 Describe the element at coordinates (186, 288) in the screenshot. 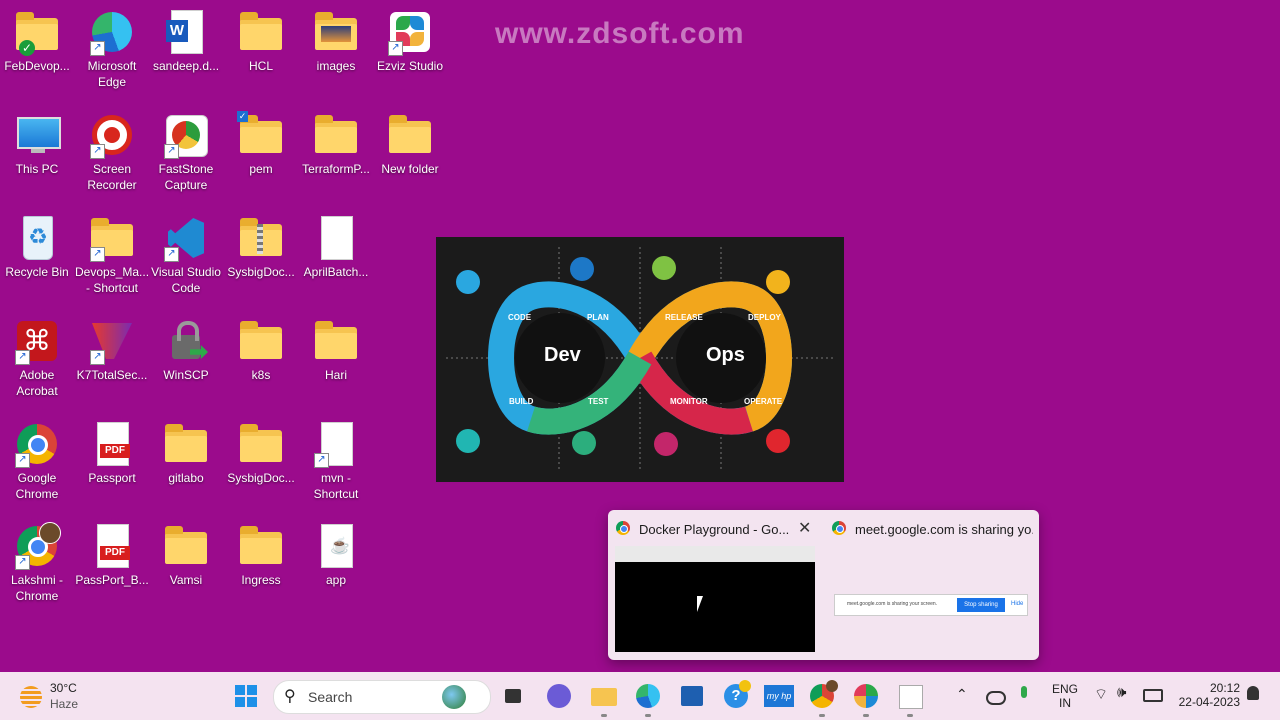

I see `icon-label-line2: Code` at that location.